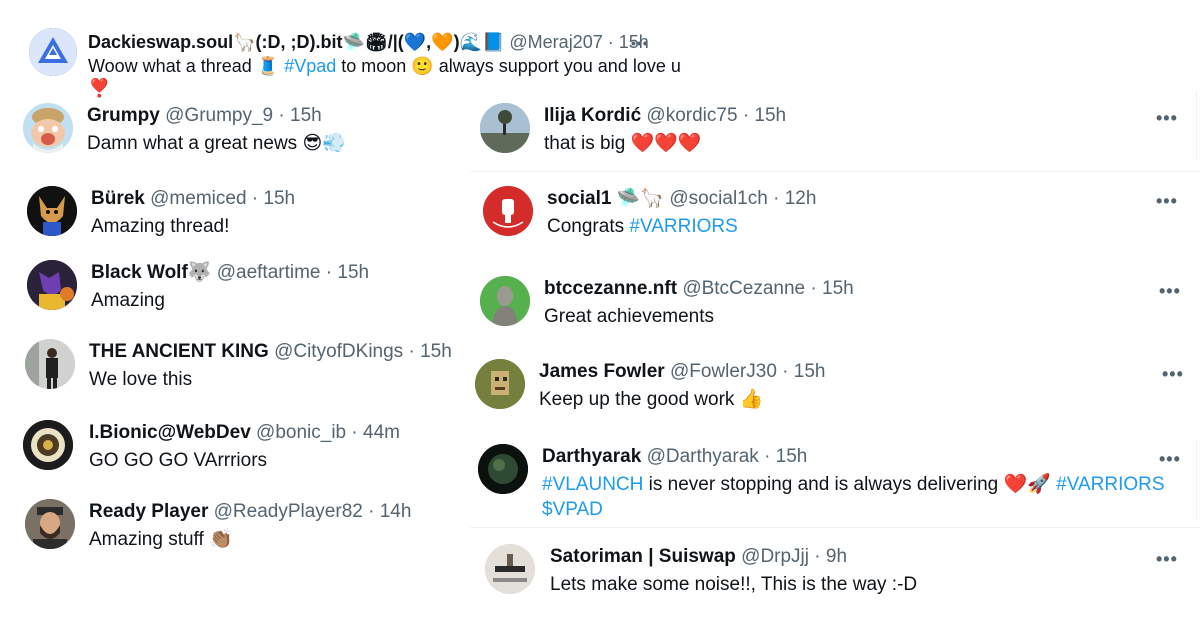 The width and height of the screenshot is (1200, 620). What do you see at coordinates (296, 42) in the screenshot?
I see `author-name: Dackieswap.soul🦙(:D, ;D).bit🛸🏟/|(💙,🧡)🌊📘` at bounding box center [296, 42].